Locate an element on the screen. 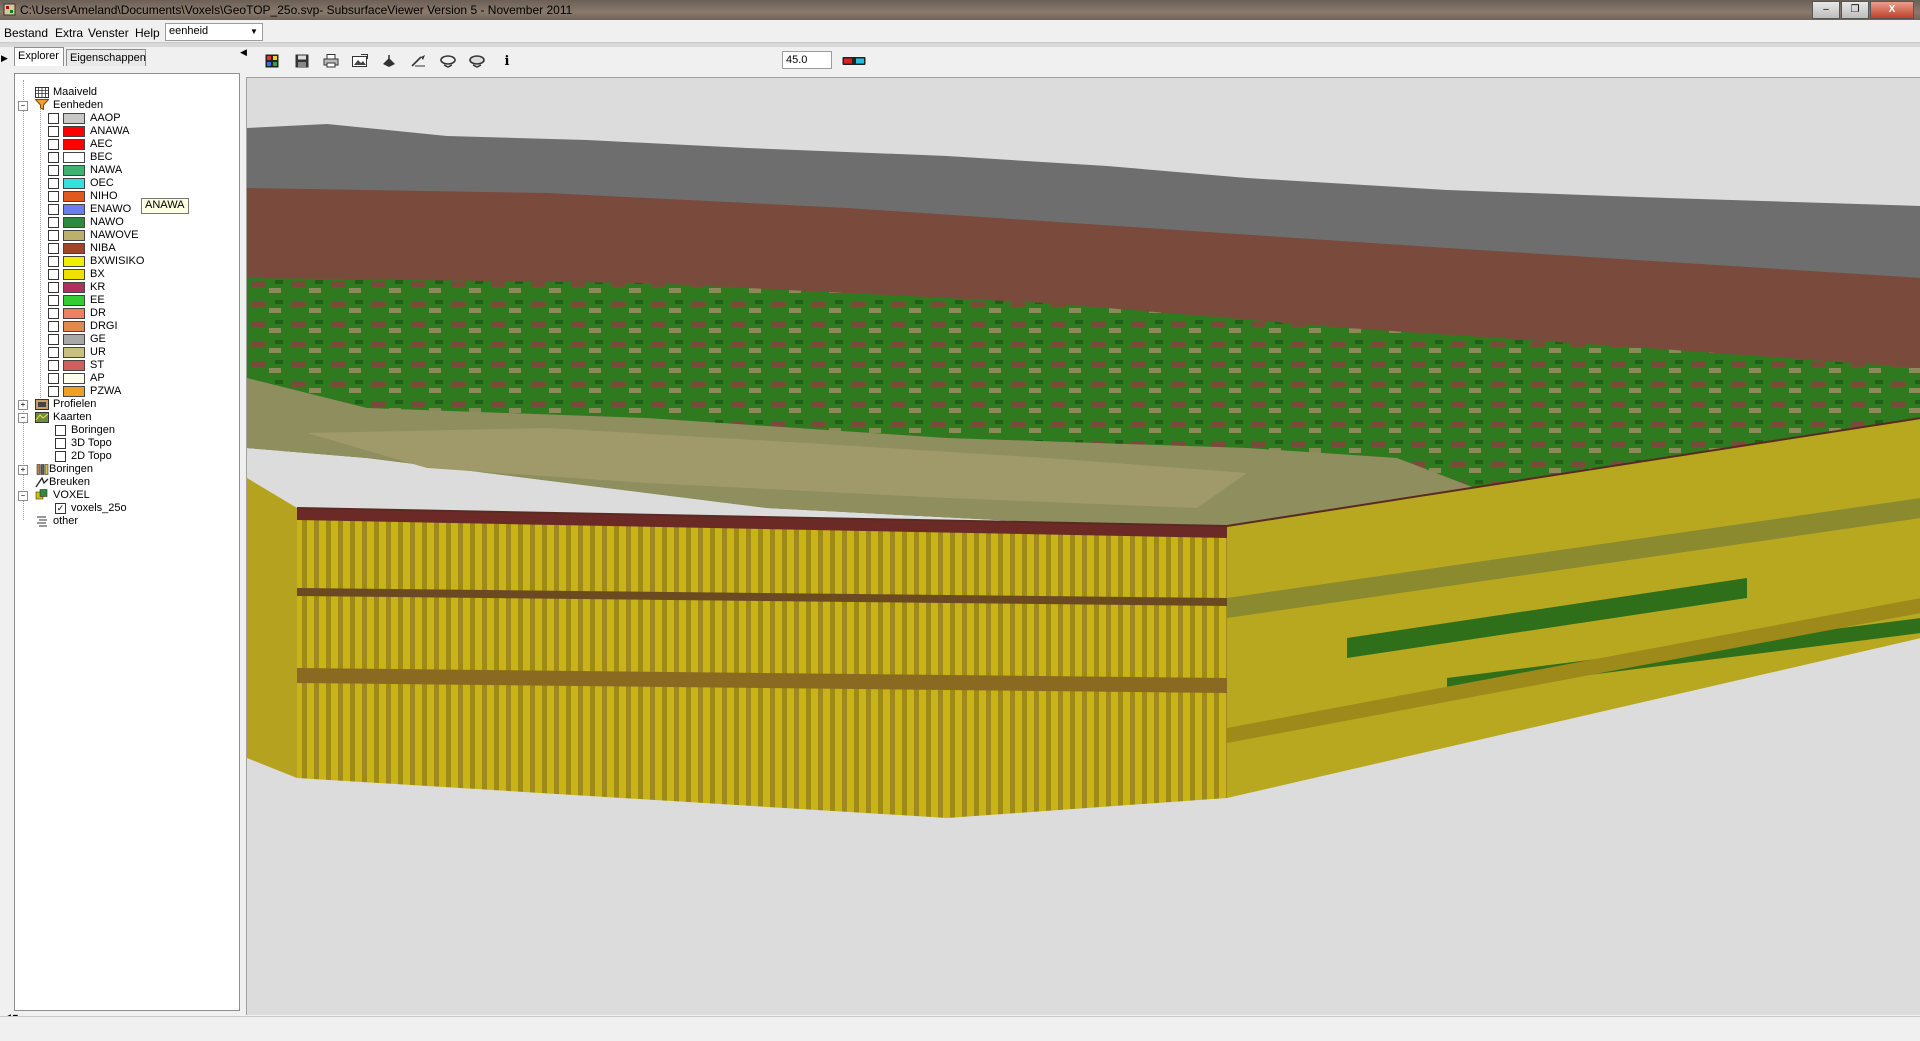  tree-label: VOXEL is located at coordinates (71, 495).